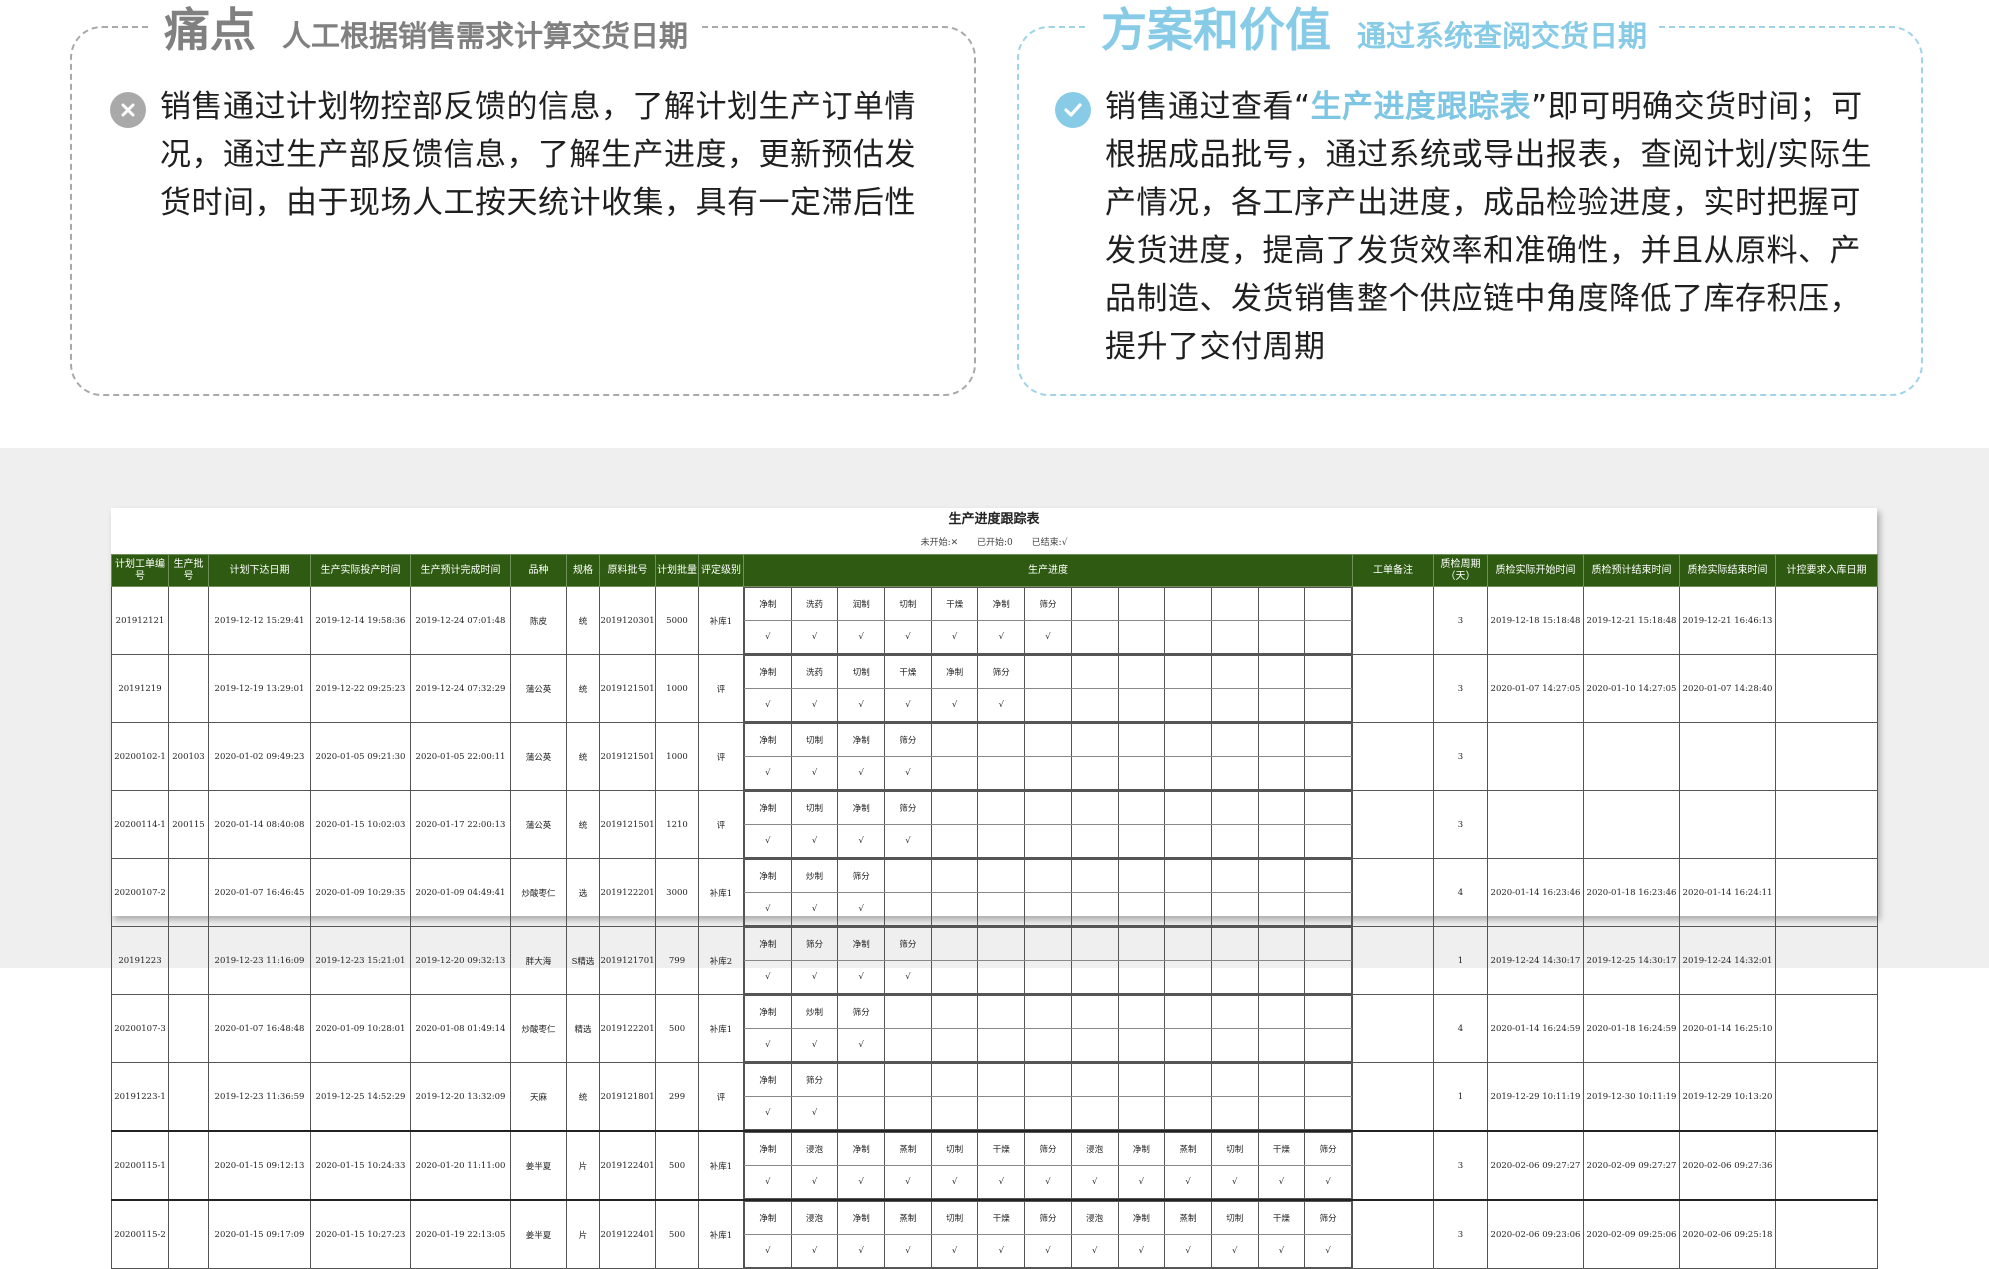 The width and height of the screenshot is (1989, 1269). What do you see at coordinates (1727, 1097) in the screenshot?
I see `cell-qc-end: 2019-12-29 10:13:20` at bounding box center [1727, 1097].